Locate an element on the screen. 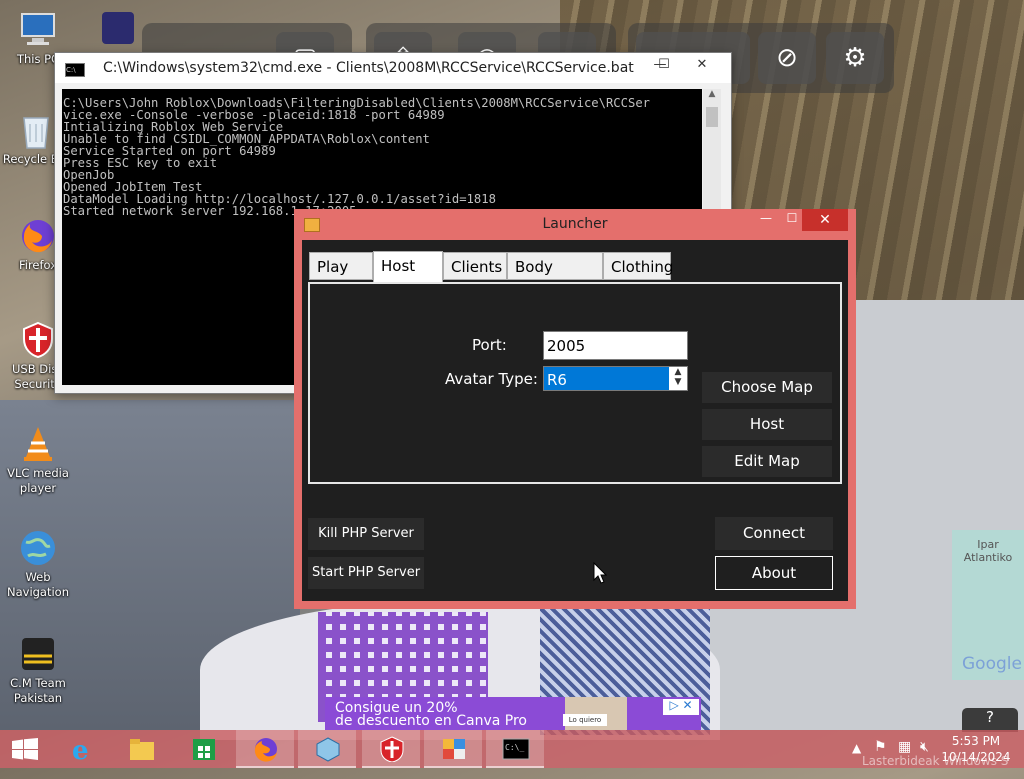 This screenshot has height=779, width=1024. recycle-bin-icon is located at coordinates (36, 133).